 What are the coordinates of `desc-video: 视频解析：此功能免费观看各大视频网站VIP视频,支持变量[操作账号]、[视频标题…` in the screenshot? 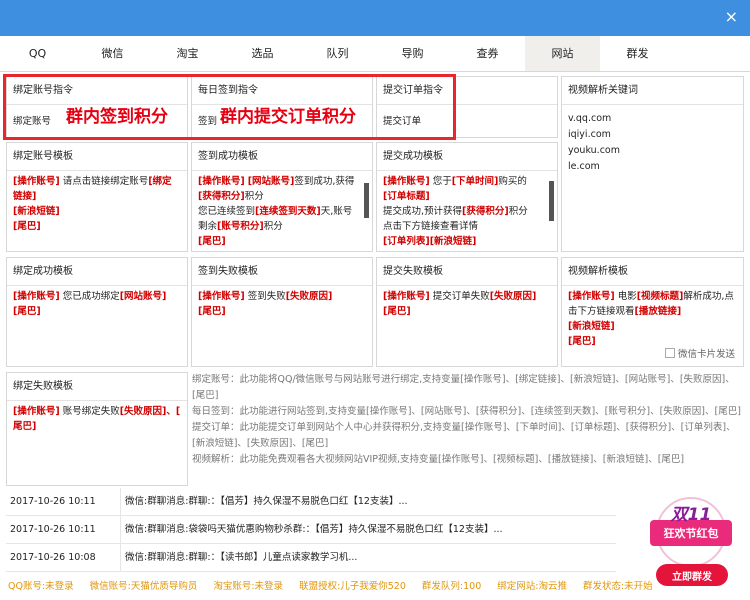 It's located at (438, 459).